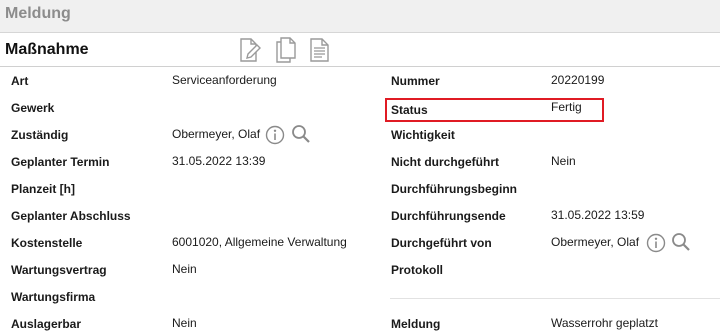  Describe the element at coordinates (423, 135) in the screenshot. I see `label-wichtigkeit: Wichtigkeit` at that location.